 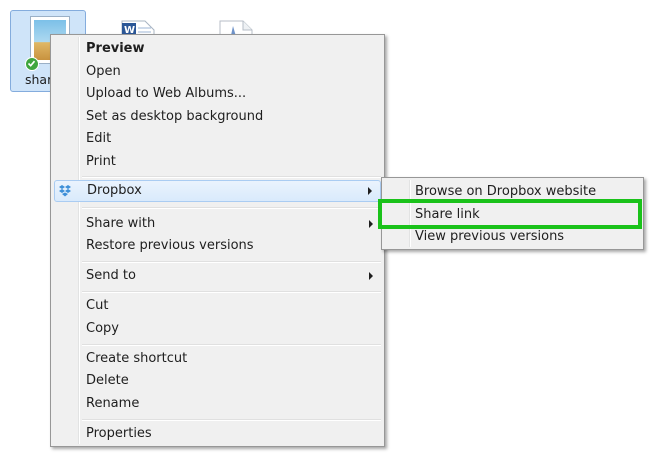 What do you see at coordinates (217, 404) in the screenshot?
I see `menu-item-rename: Rename` at bounding box center [217, 404].